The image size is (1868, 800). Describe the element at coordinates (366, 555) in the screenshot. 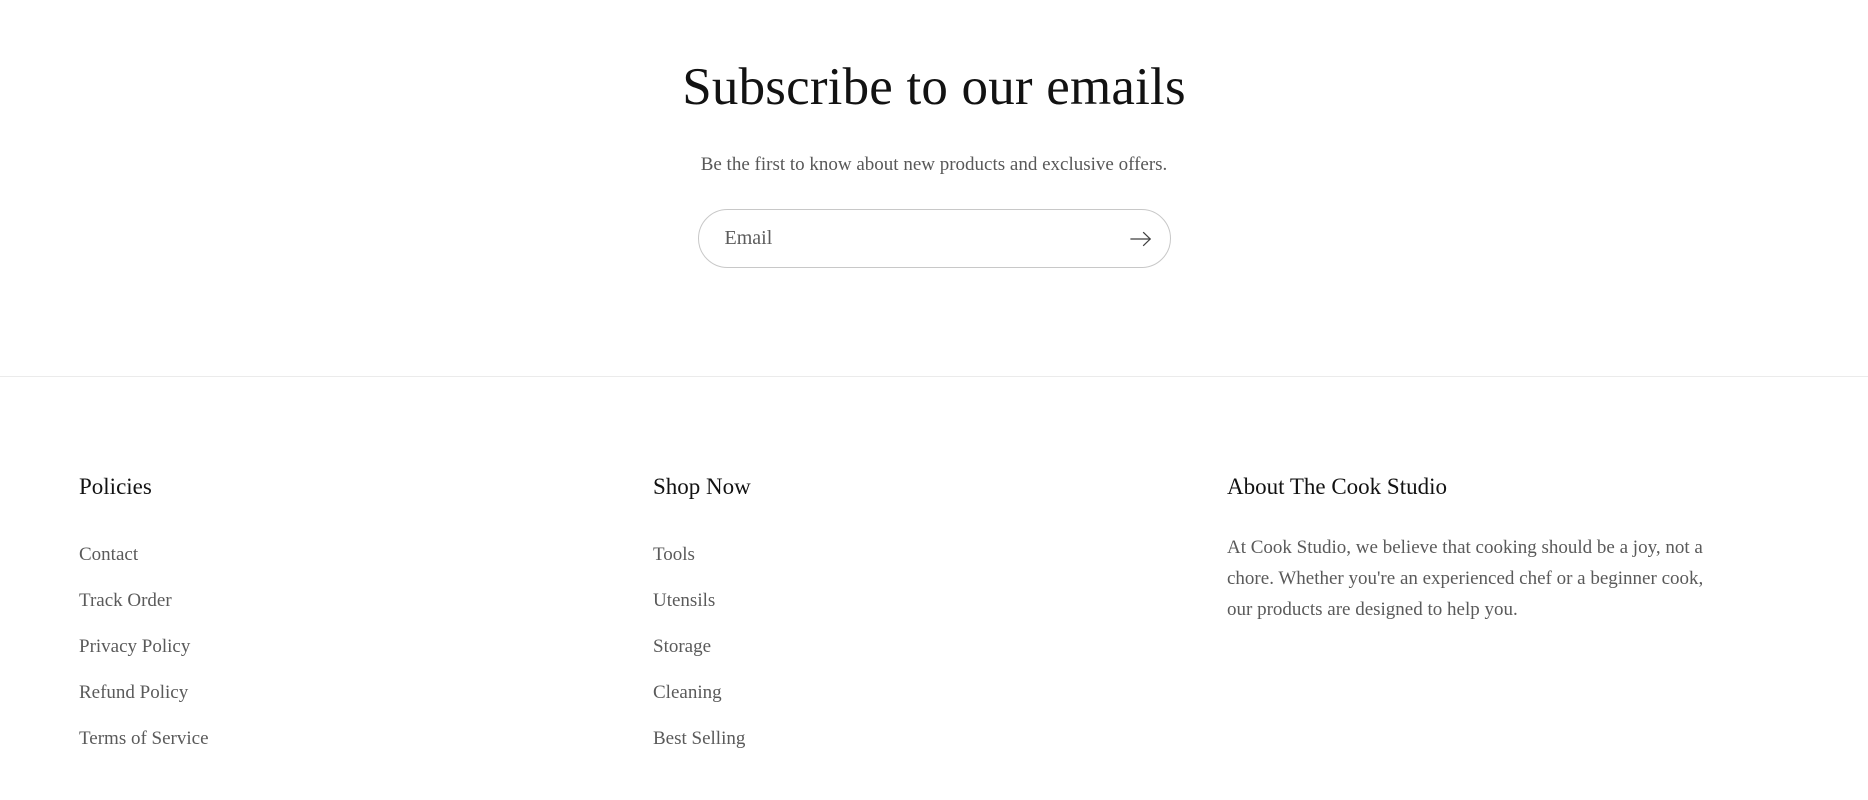

I see `list-item: Contact` at that location.